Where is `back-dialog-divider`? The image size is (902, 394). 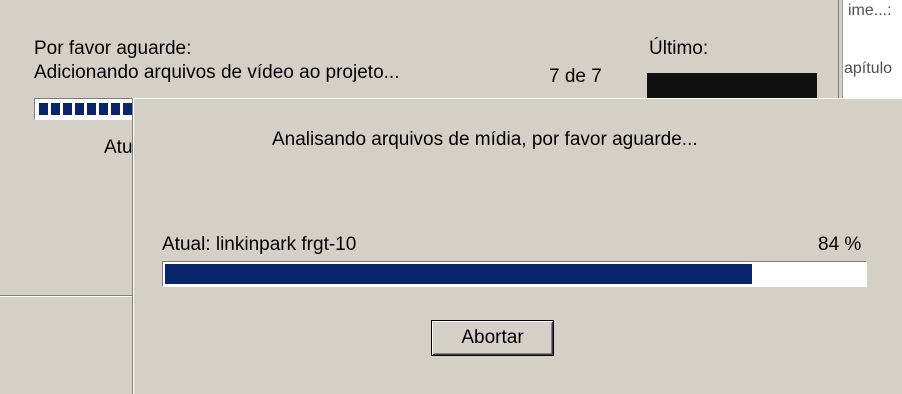
back-dialog-divider is located at coordinates (67, 296).